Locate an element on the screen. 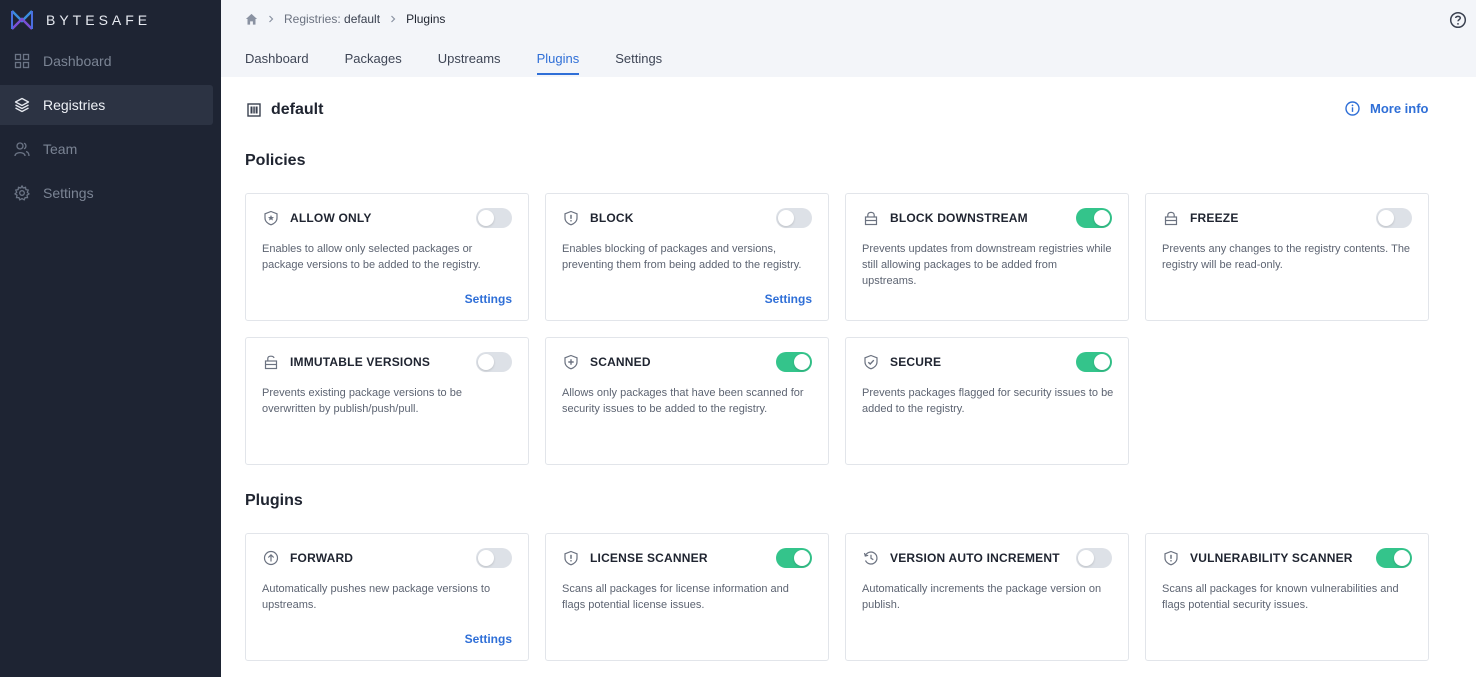 Image resolution: width=1476 pixels, height=677 pixels. card-title: FREEZE is located at coordinates (1214, 218).